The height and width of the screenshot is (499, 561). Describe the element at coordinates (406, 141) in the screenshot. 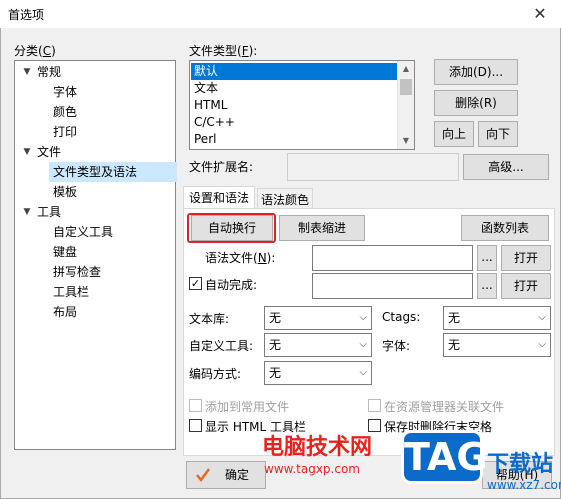

I see `scroll-down-icon: ▼` at that location.